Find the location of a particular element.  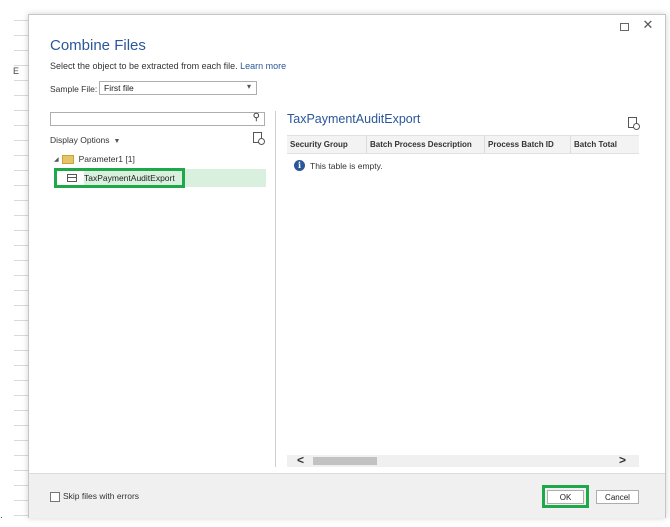

scroll-right-icon: > is located at coordinates (622, 460).